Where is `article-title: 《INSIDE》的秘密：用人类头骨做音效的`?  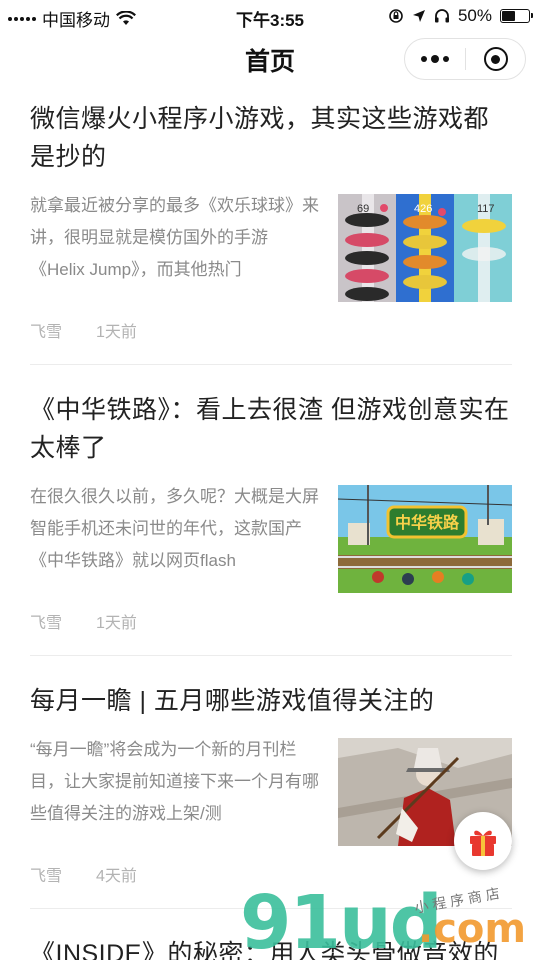 article-title: 《INSIDE》的秘密：用人类头骨做音效的 is located at coordinates (271, 947).